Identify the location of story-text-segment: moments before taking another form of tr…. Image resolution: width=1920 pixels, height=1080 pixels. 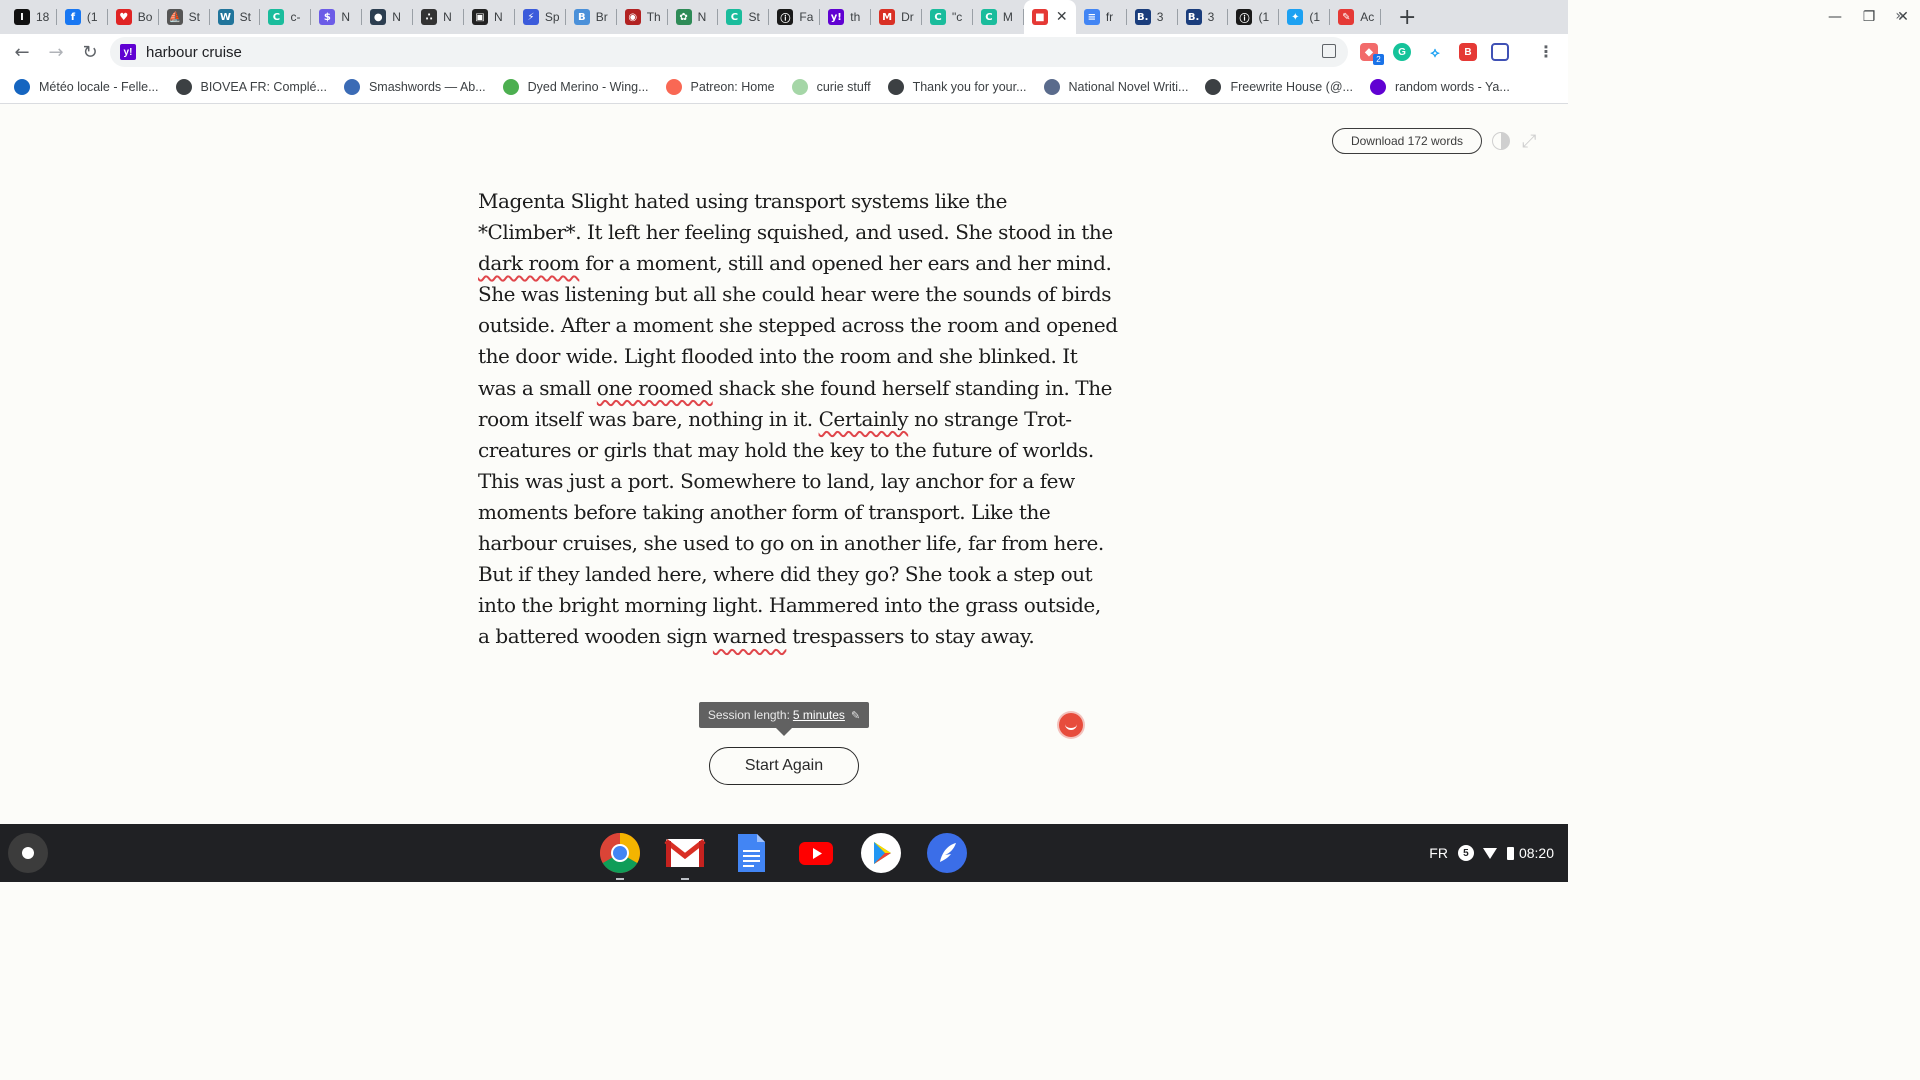
(764, 511).